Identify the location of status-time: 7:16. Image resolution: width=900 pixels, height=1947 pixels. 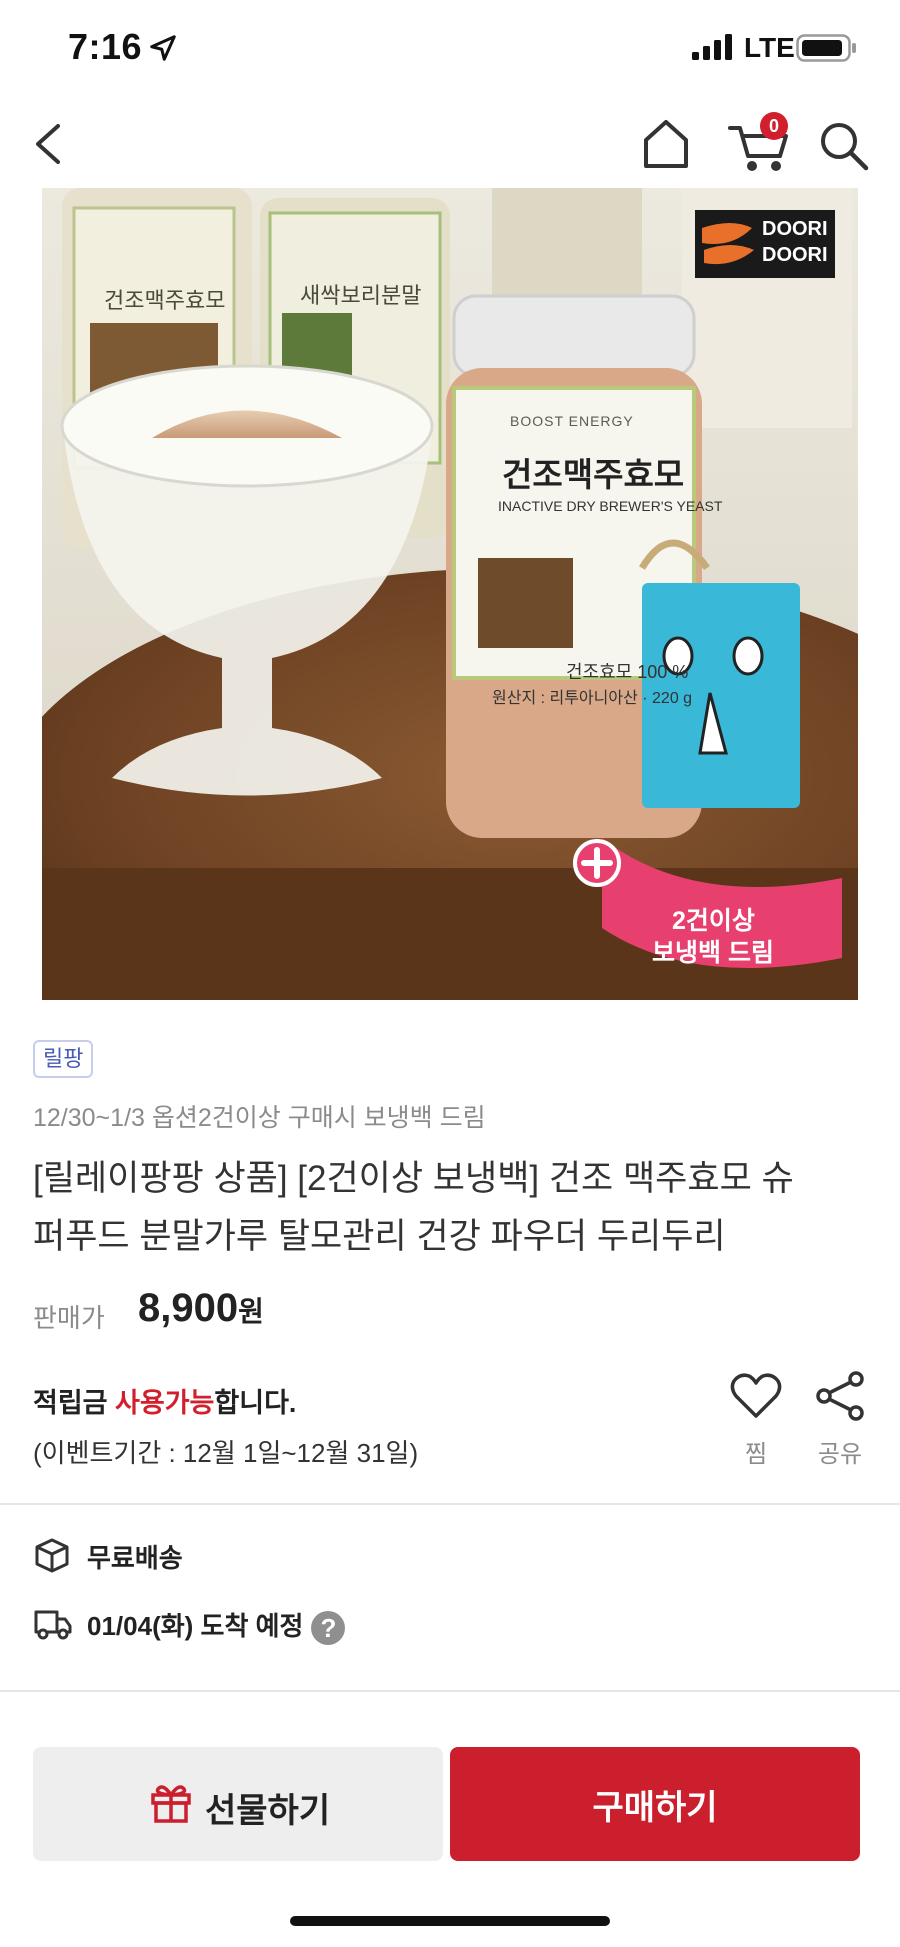
(105, 46).